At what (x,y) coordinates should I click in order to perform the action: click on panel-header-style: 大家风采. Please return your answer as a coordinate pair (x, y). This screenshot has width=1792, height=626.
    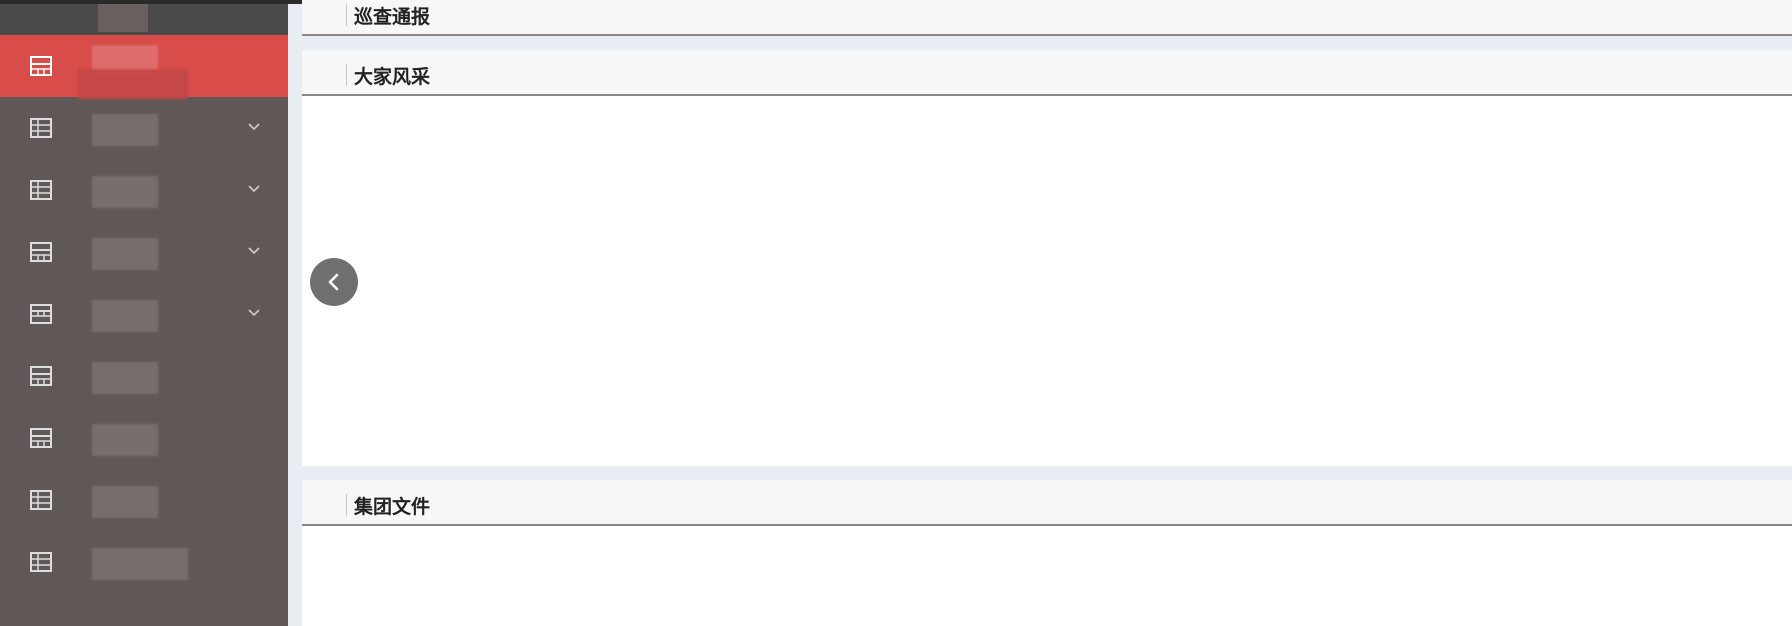
    Looking at the image, I should click on (1047, 73).